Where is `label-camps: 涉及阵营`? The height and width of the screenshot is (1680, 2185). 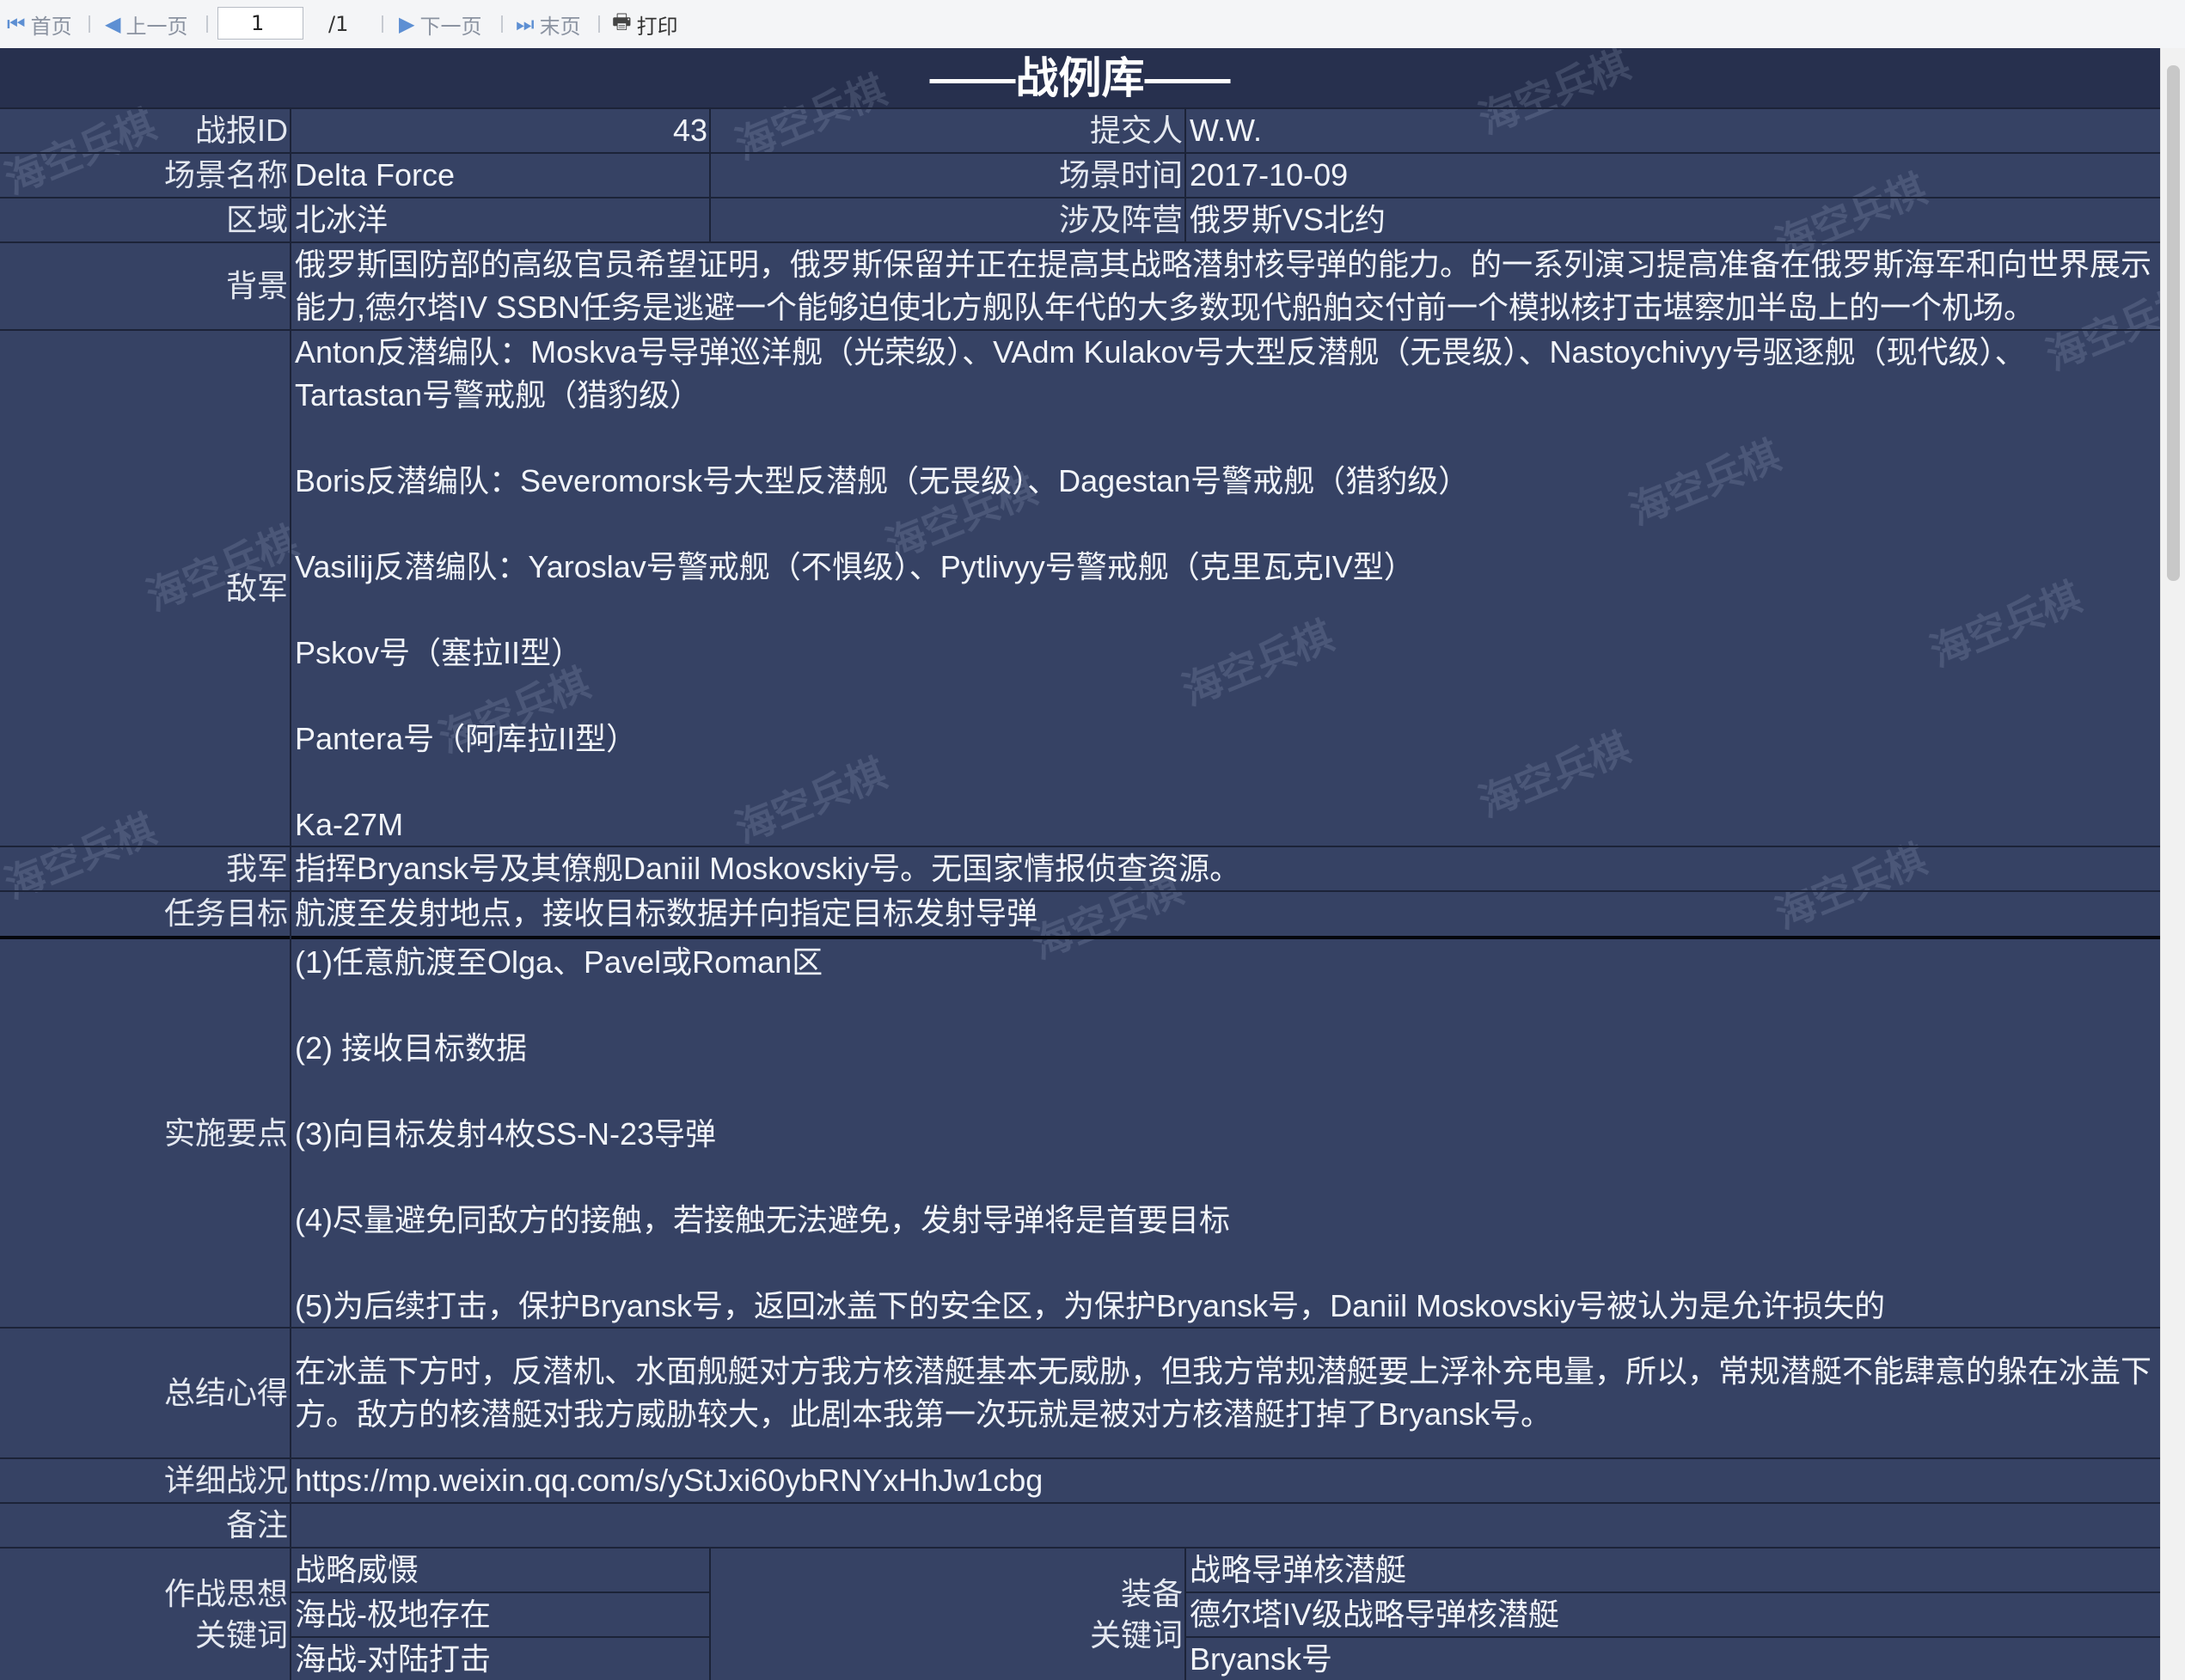 label-camps: 涉及阵营 is located at coordinates (1121, 220).